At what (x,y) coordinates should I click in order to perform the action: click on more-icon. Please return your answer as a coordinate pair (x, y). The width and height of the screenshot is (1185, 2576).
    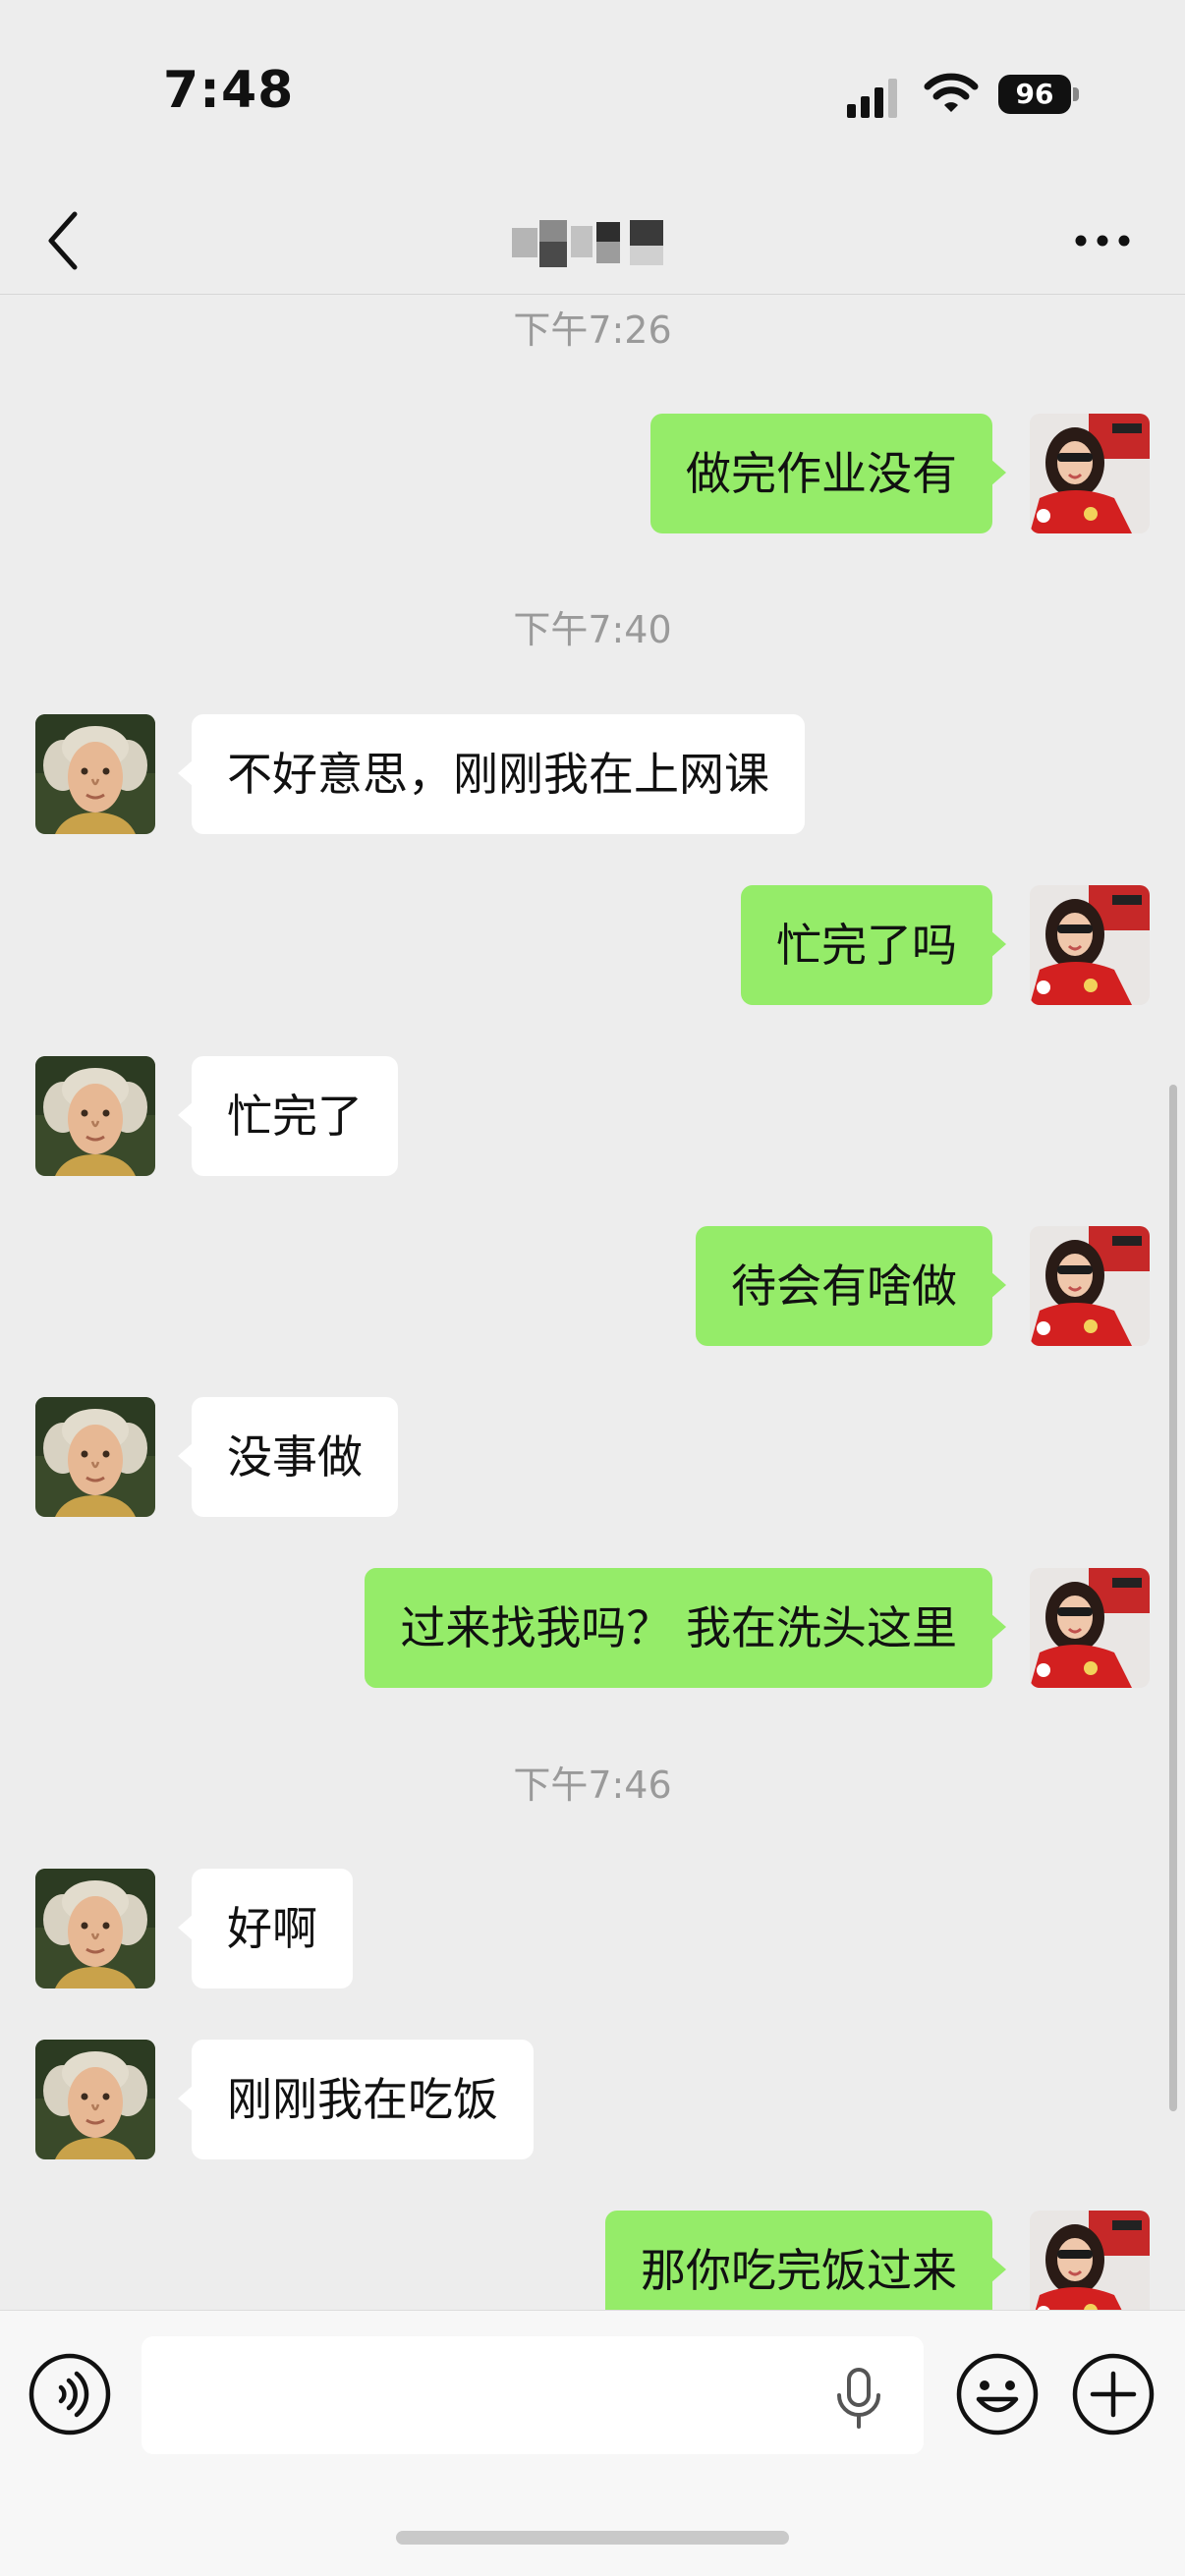
    Looking at the image, I should click on (1103, 240).